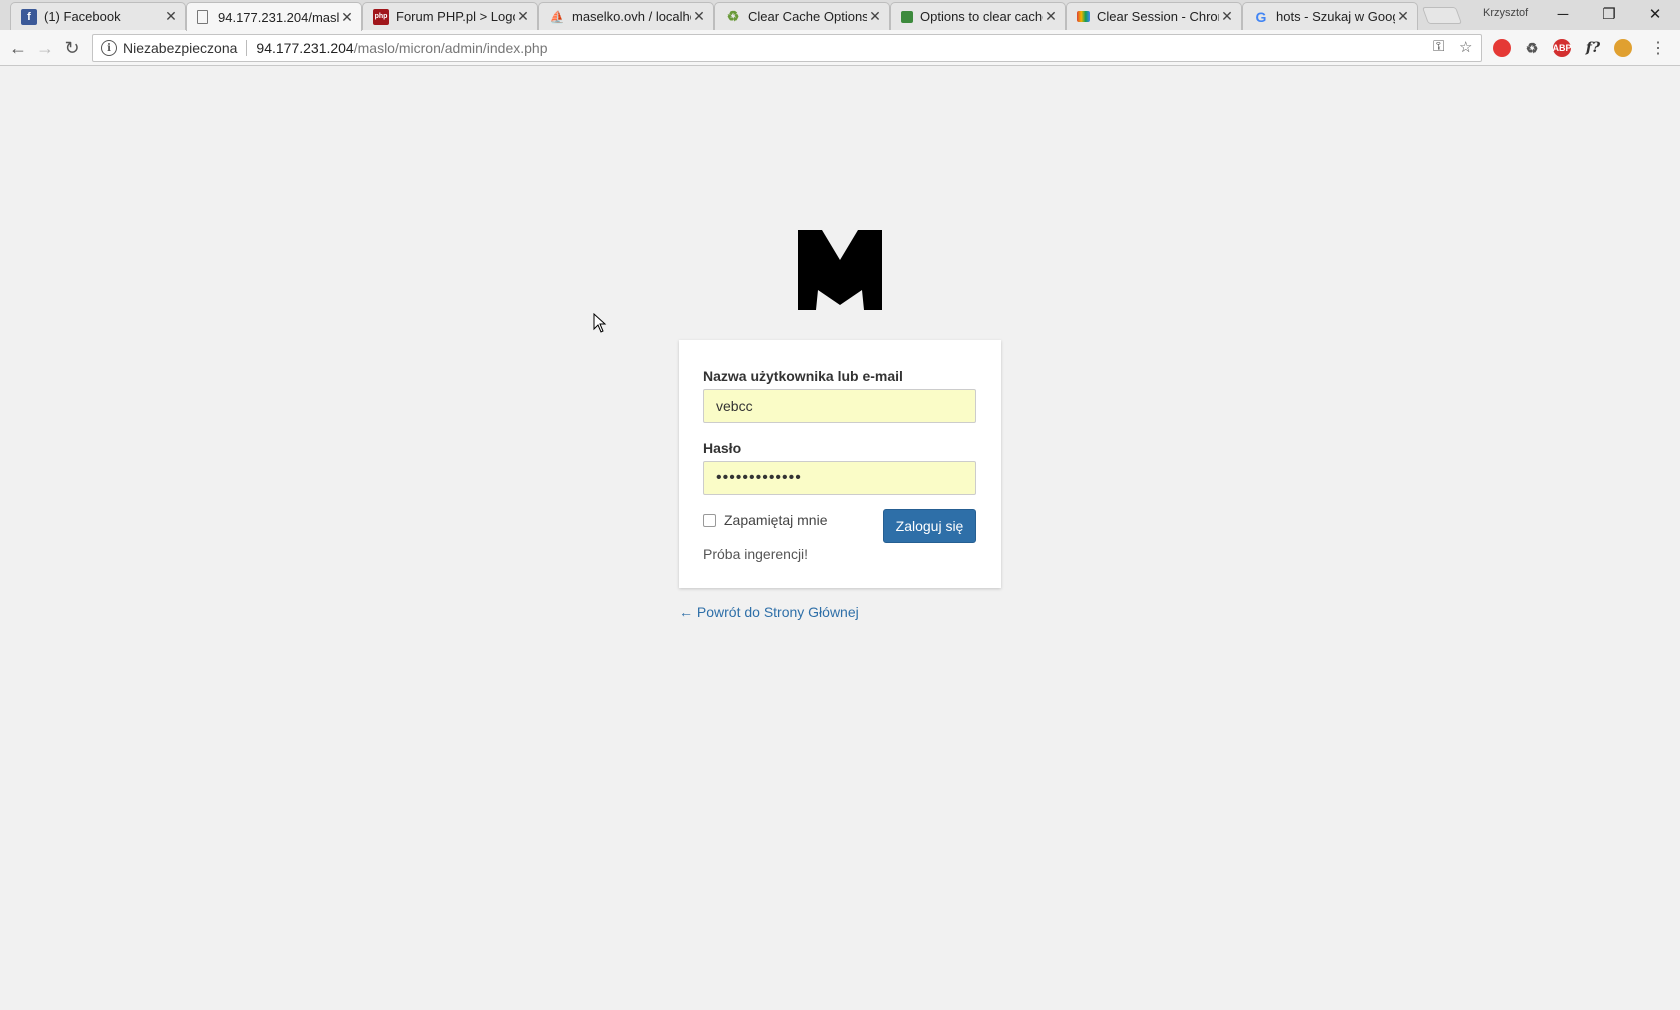  Describe the element at coordinates (1609, 14) in the screenshot. I see `restore-button: ❐` at that location.